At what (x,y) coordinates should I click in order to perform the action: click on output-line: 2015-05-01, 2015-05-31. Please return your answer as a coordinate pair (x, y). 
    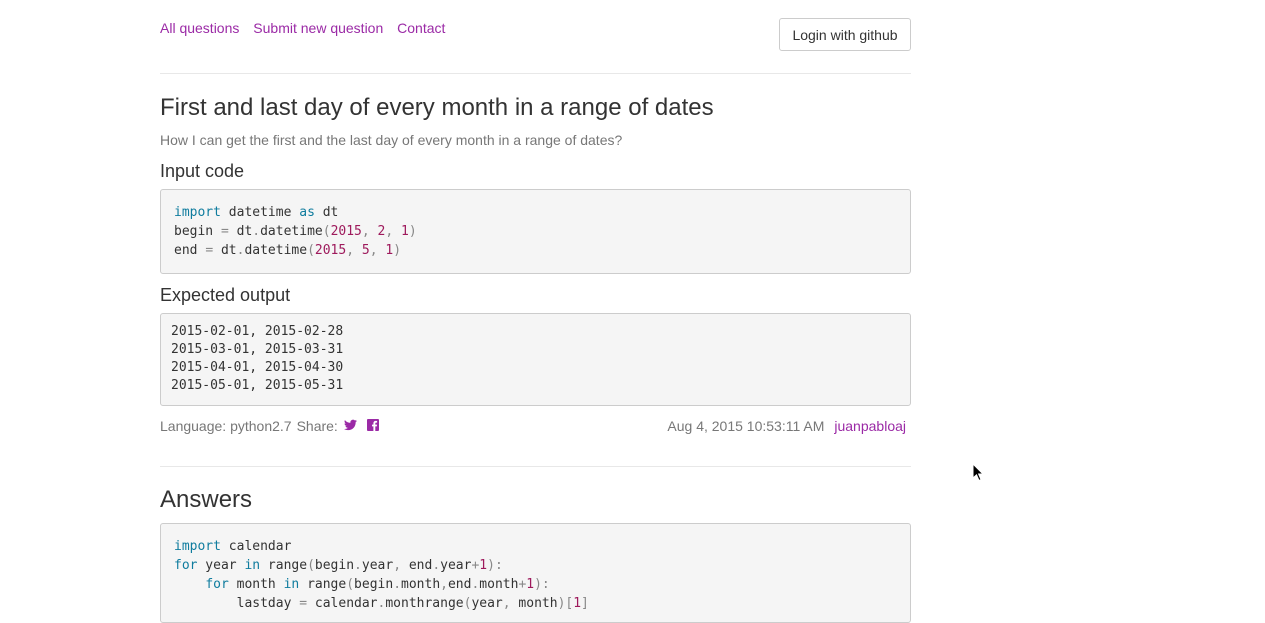
    Looking at the image, I should click on (257, 385).